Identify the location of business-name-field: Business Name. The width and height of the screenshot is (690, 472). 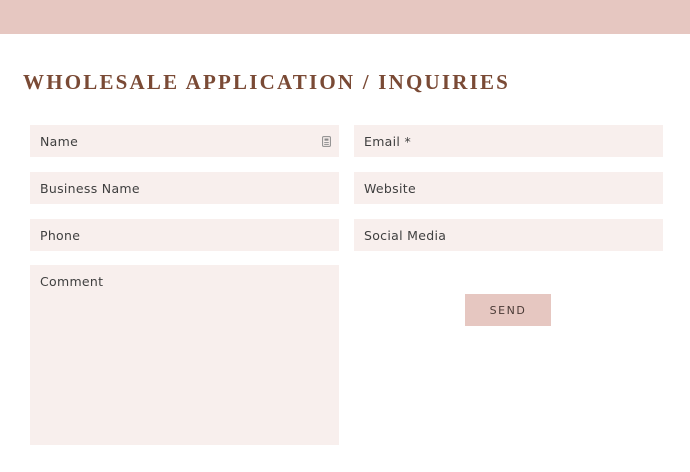
(184, 188).